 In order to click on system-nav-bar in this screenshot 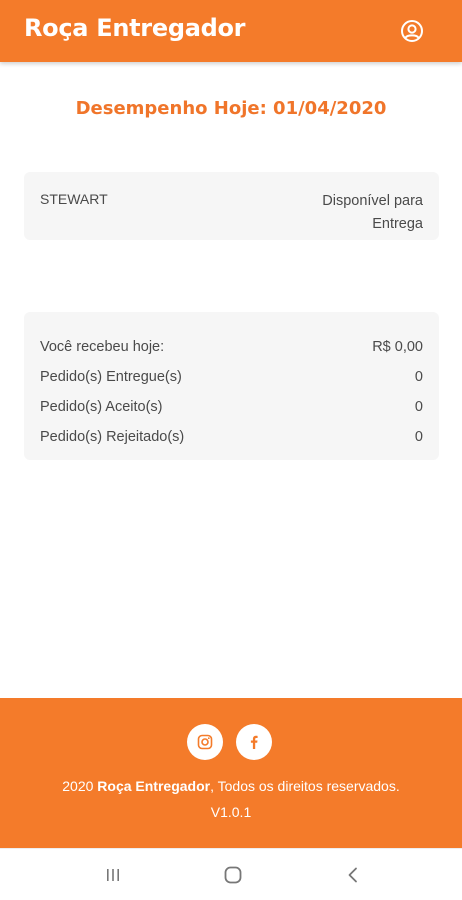, I will do `click(231, 874)`.